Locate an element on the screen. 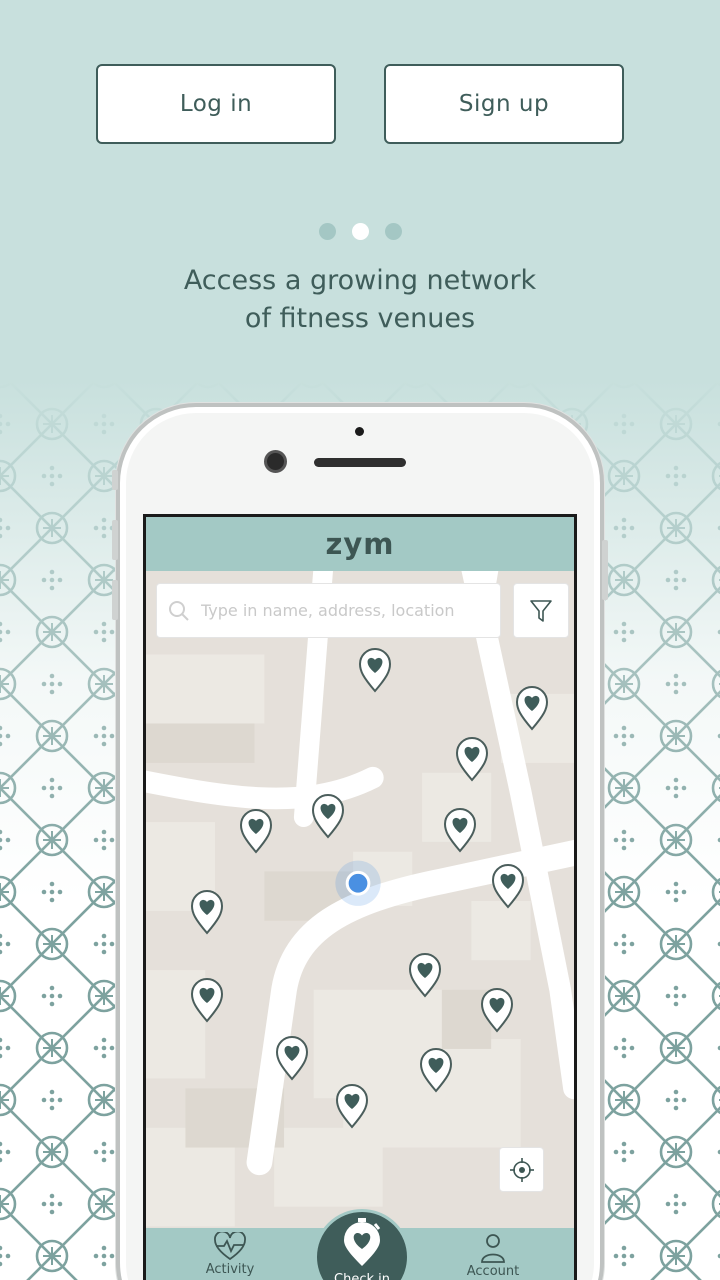 The width and height of the screenshot is (720, 1280). person-icon is located at coordinates (493, 1248).